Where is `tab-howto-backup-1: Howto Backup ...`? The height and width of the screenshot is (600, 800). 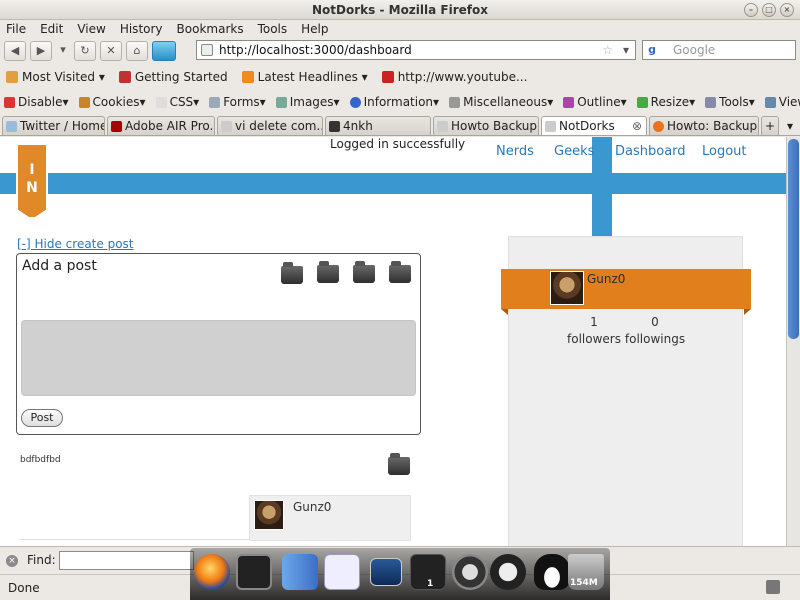
tab-howto-backup-1: Howto Backup ... is located at coordinates (486, 125).